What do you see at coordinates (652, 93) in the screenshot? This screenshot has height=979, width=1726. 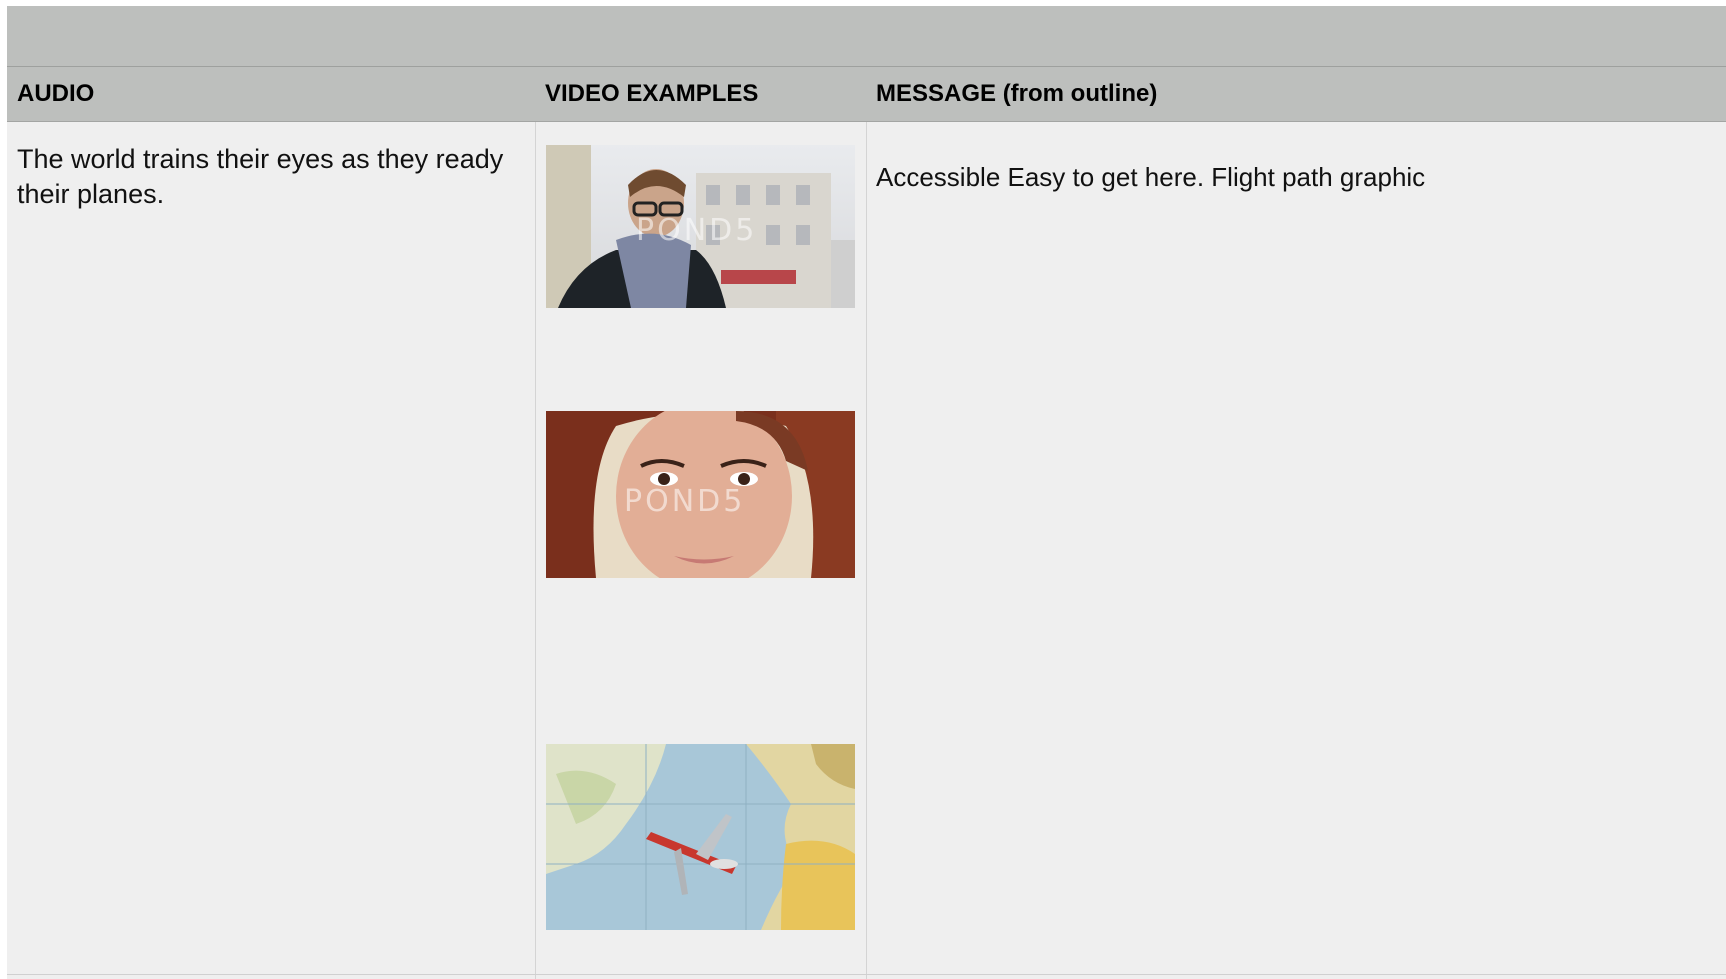 I see `header-video-examples: VIDEO EXAMPLES` at bounding box center [652, 93].